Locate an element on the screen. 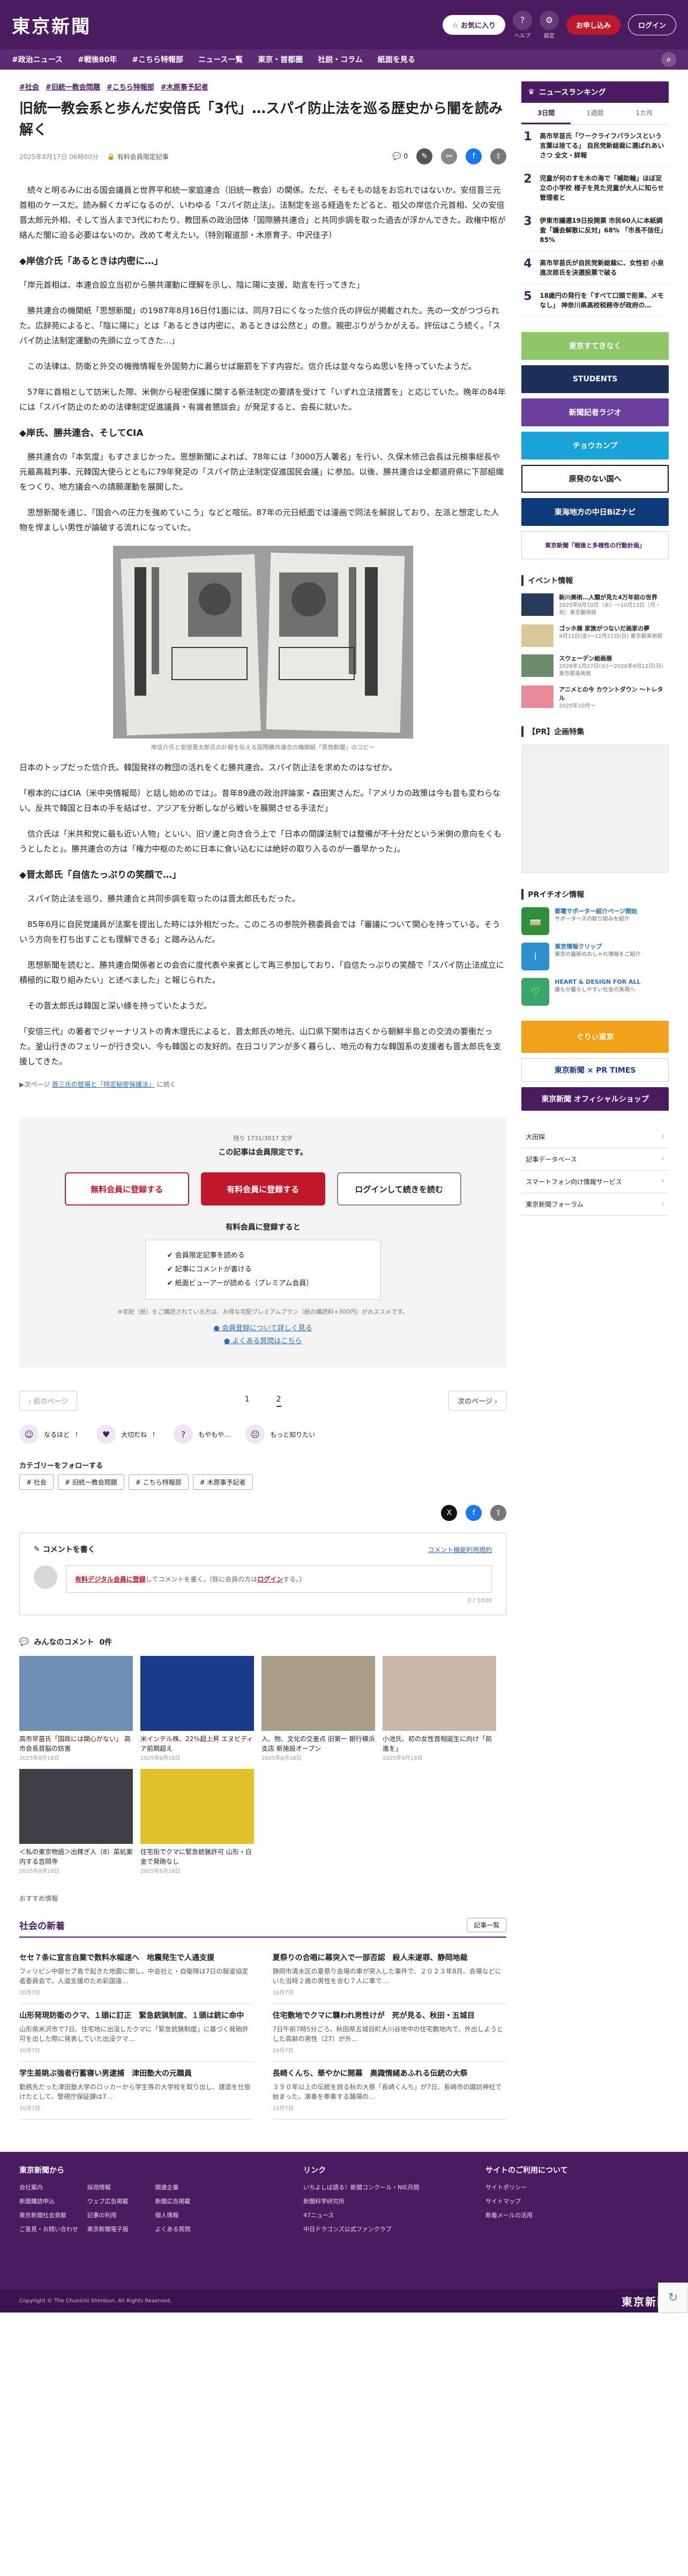 The width and height of the screenshot is (688, 2576). footer-link: 採用情報 is located at coordinates (121, 2187).